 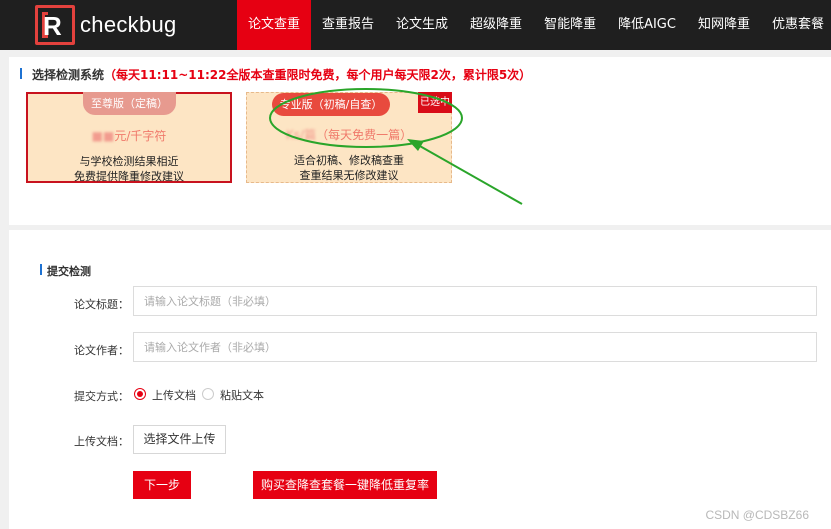 I want to click on paper-title-label: 论文标题：, so click(x=101, y=304).